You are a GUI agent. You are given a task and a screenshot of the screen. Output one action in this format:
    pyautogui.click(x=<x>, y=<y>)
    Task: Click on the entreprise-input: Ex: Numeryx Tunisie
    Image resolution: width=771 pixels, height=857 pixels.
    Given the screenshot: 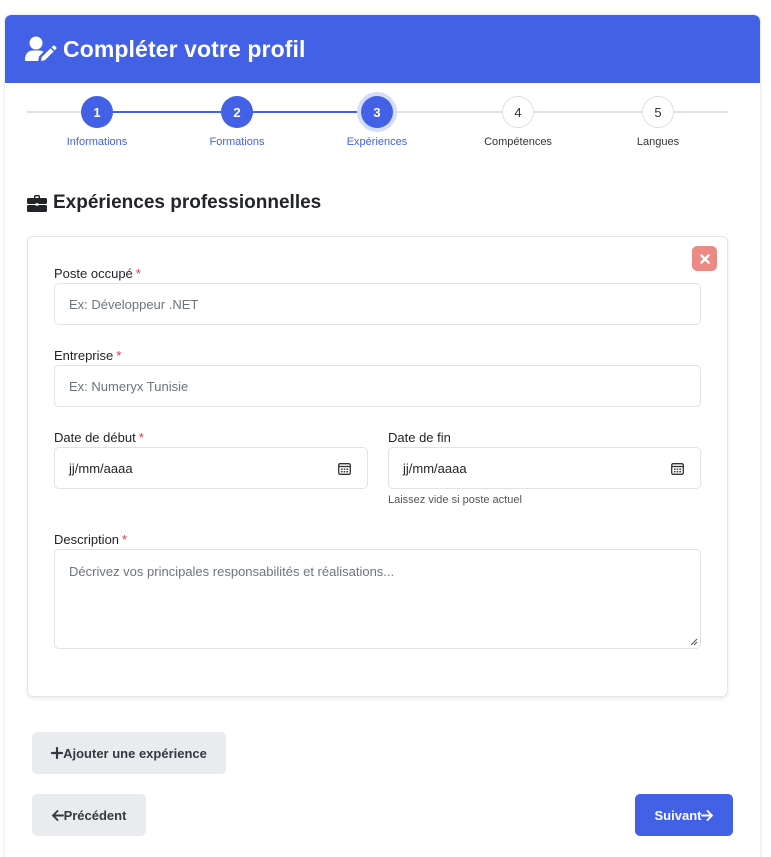 What is the action you would take?
    pyautogui.click(x=377, y=386)
    